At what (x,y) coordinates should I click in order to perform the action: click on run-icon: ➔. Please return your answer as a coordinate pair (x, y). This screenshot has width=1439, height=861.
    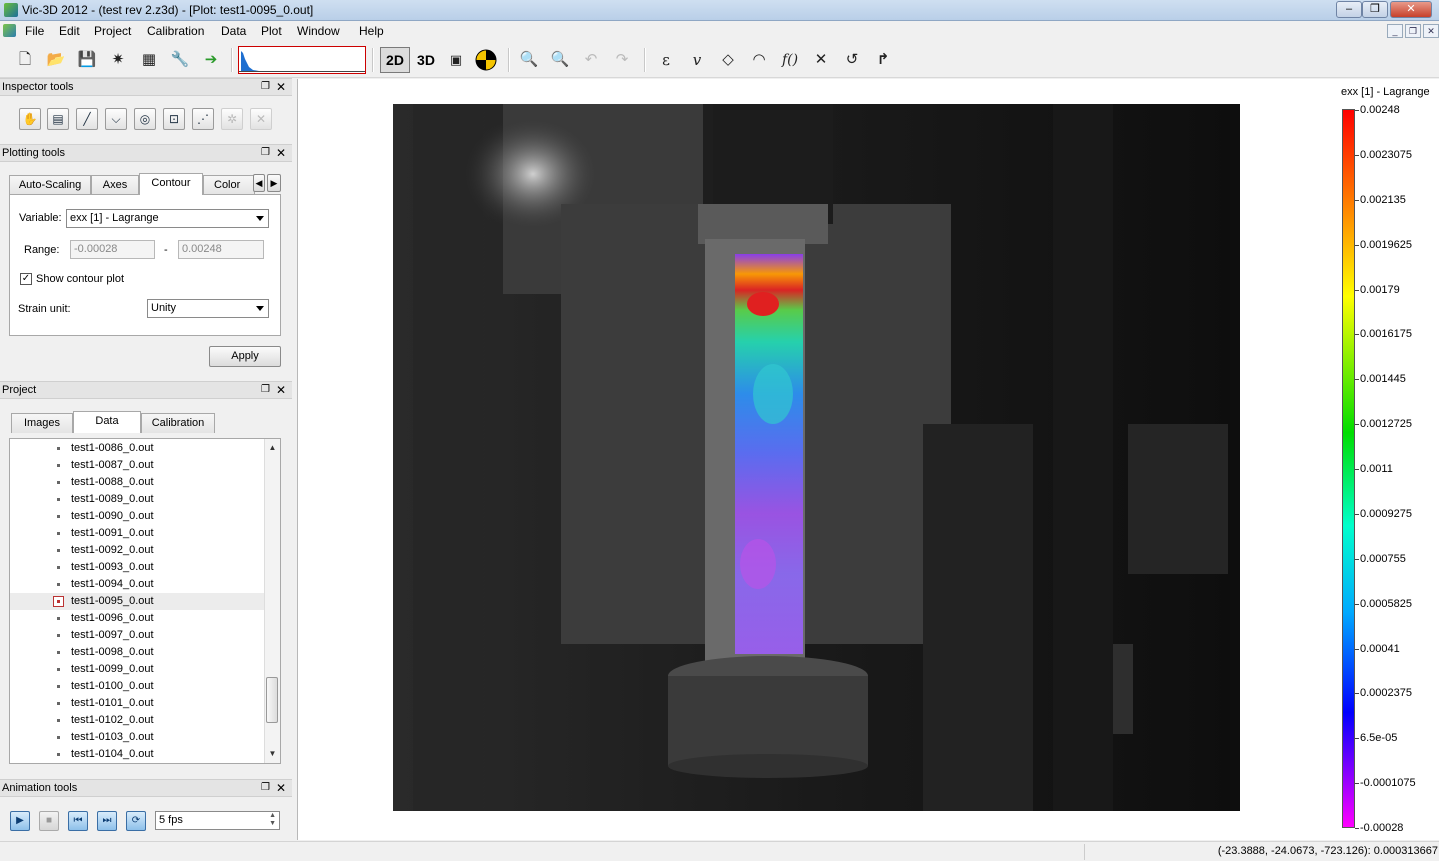
    Looking at the image, I should click on (211, 60).